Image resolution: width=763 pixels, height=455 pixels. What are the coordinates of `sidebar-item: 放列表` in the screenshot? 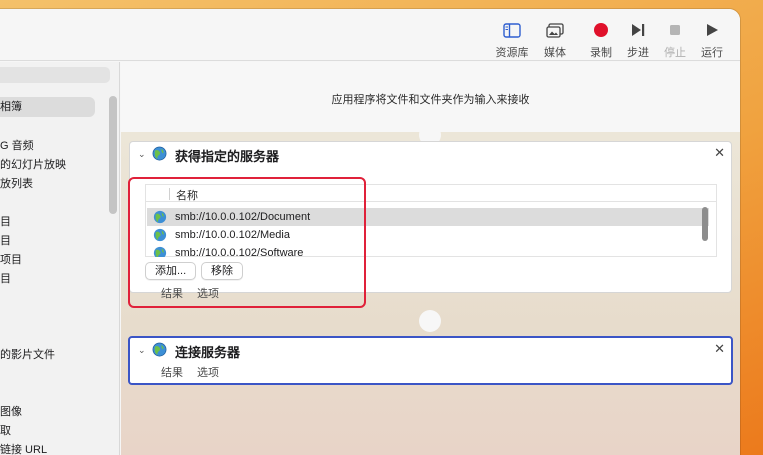 It's located at (16, 183).